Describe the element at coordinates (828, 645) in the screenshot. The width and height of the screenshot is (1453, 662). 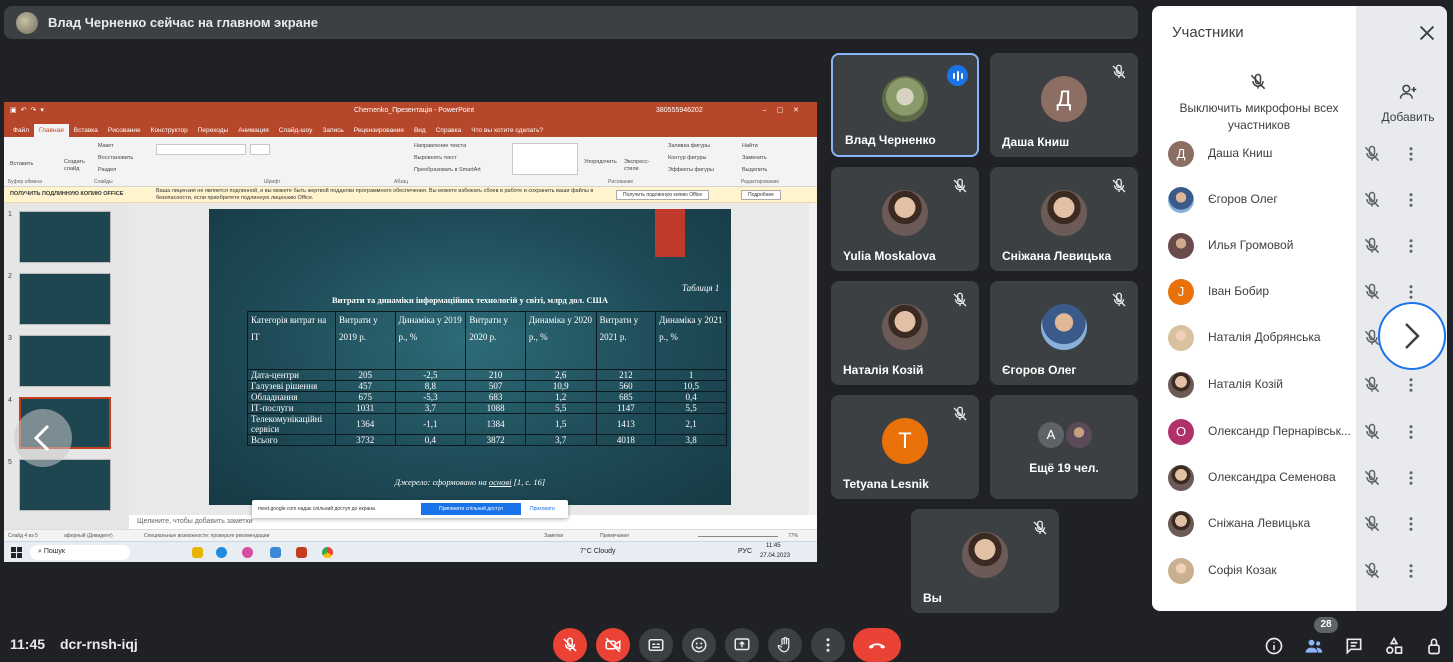
I see `more-options-button` at that location.